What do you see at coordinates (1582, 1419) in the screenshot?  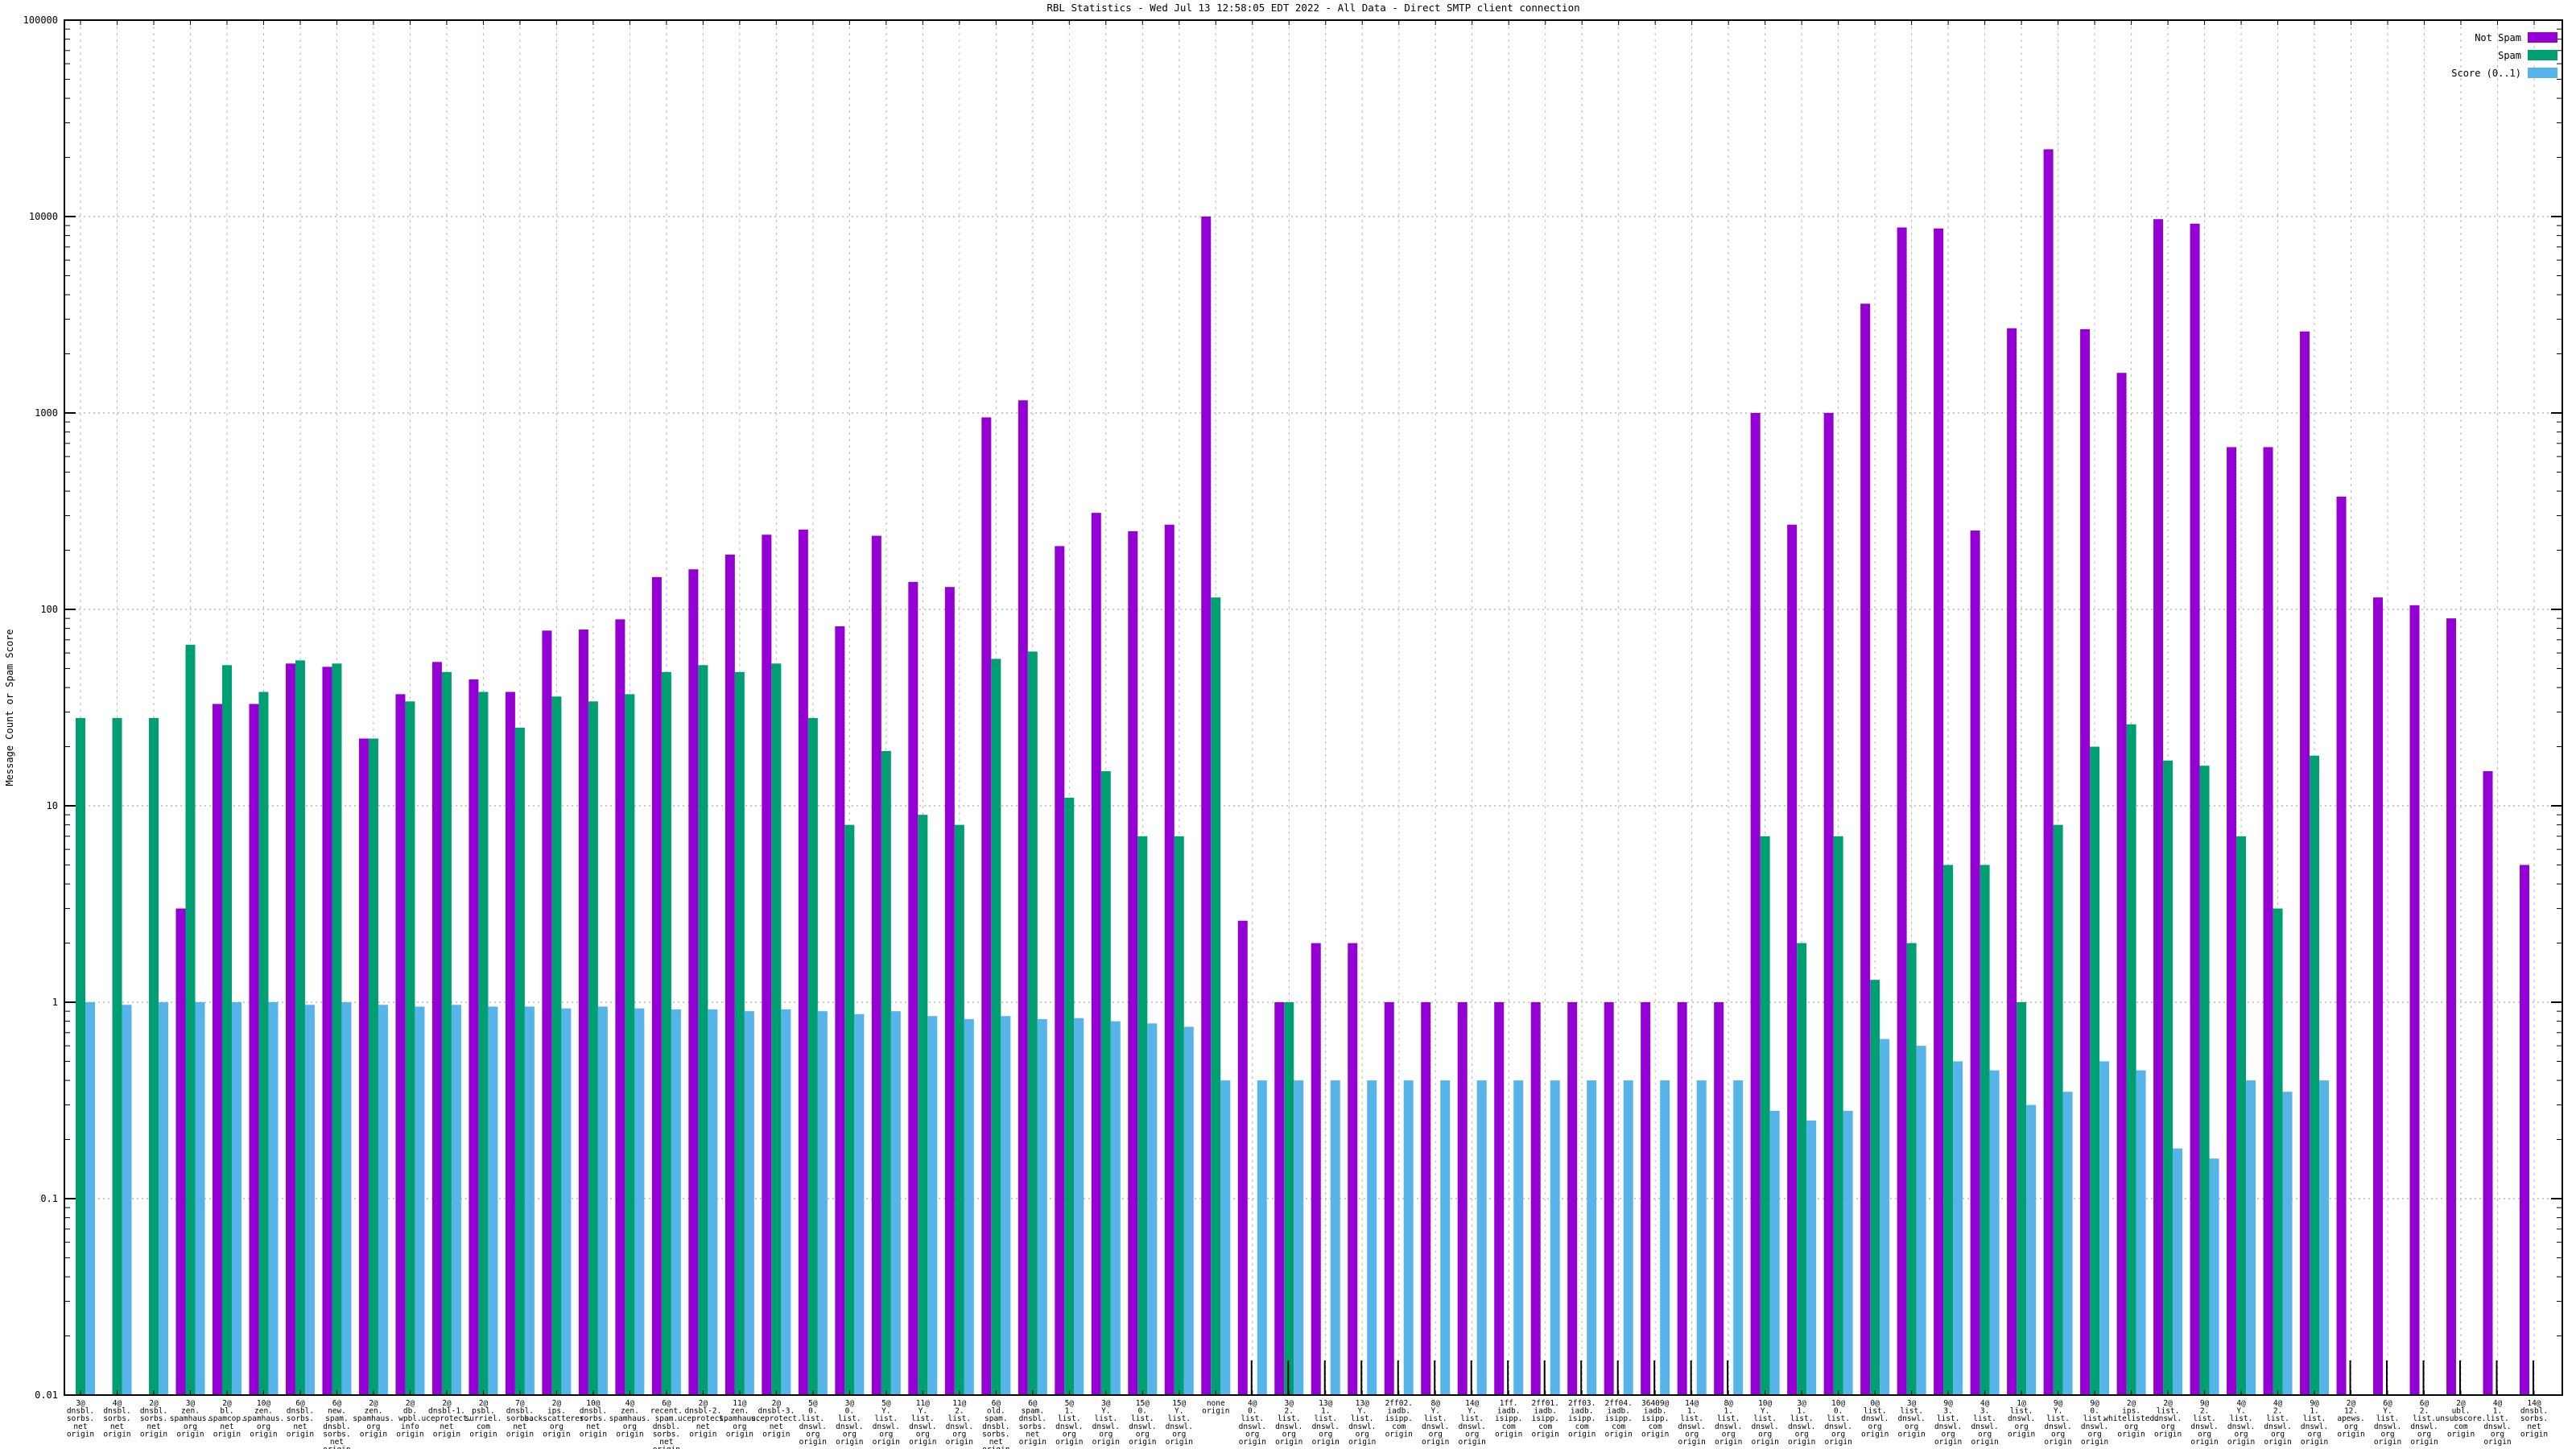 I see `x-tick-label: 2ff03. iadb. isipp. com origin` at bounding box center [1582, 1419].